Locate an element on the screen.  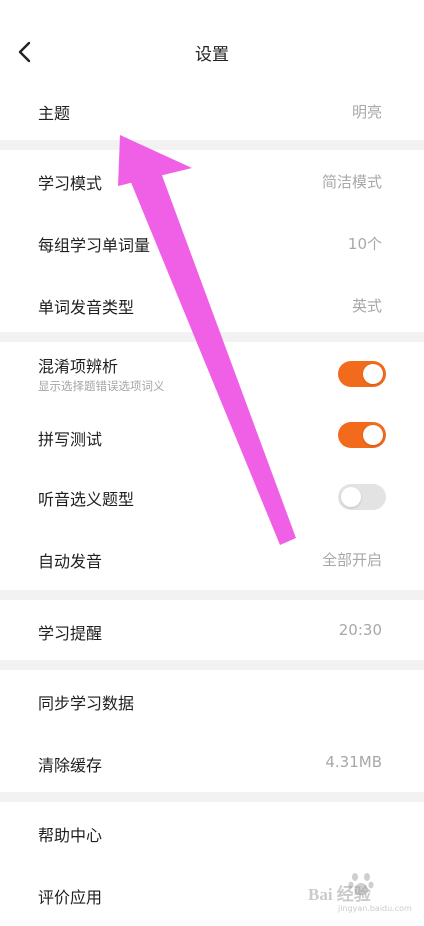
row-clear-cache: 清除缓存 4.31MB is located at coordinates (212, 762).